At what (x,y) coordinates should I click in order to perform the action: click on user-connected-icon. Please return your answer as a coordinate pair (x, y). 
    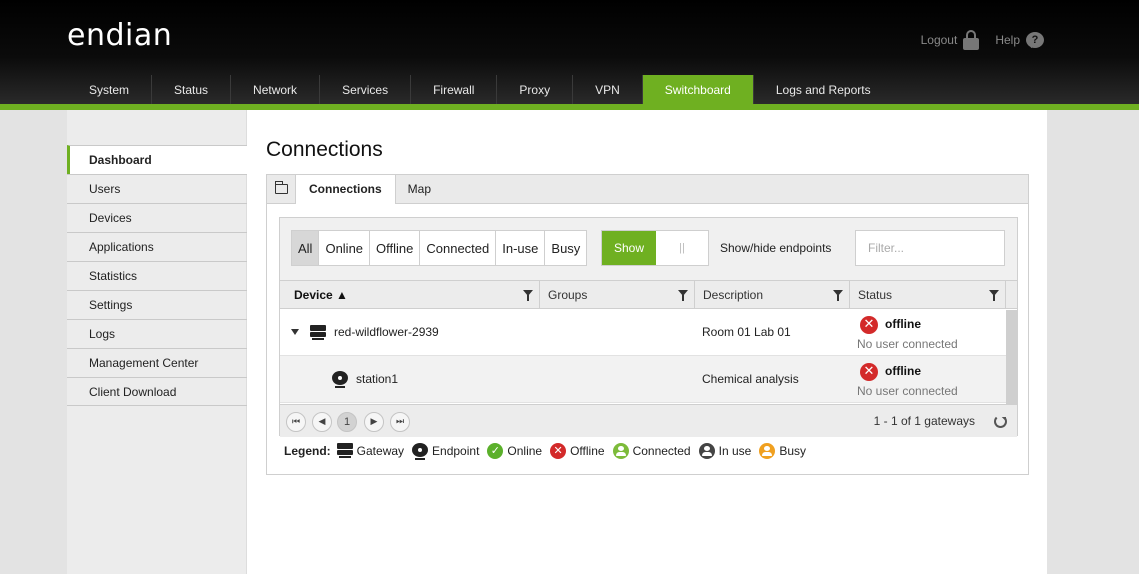
    Looking at the image, I should click on (620, 451).